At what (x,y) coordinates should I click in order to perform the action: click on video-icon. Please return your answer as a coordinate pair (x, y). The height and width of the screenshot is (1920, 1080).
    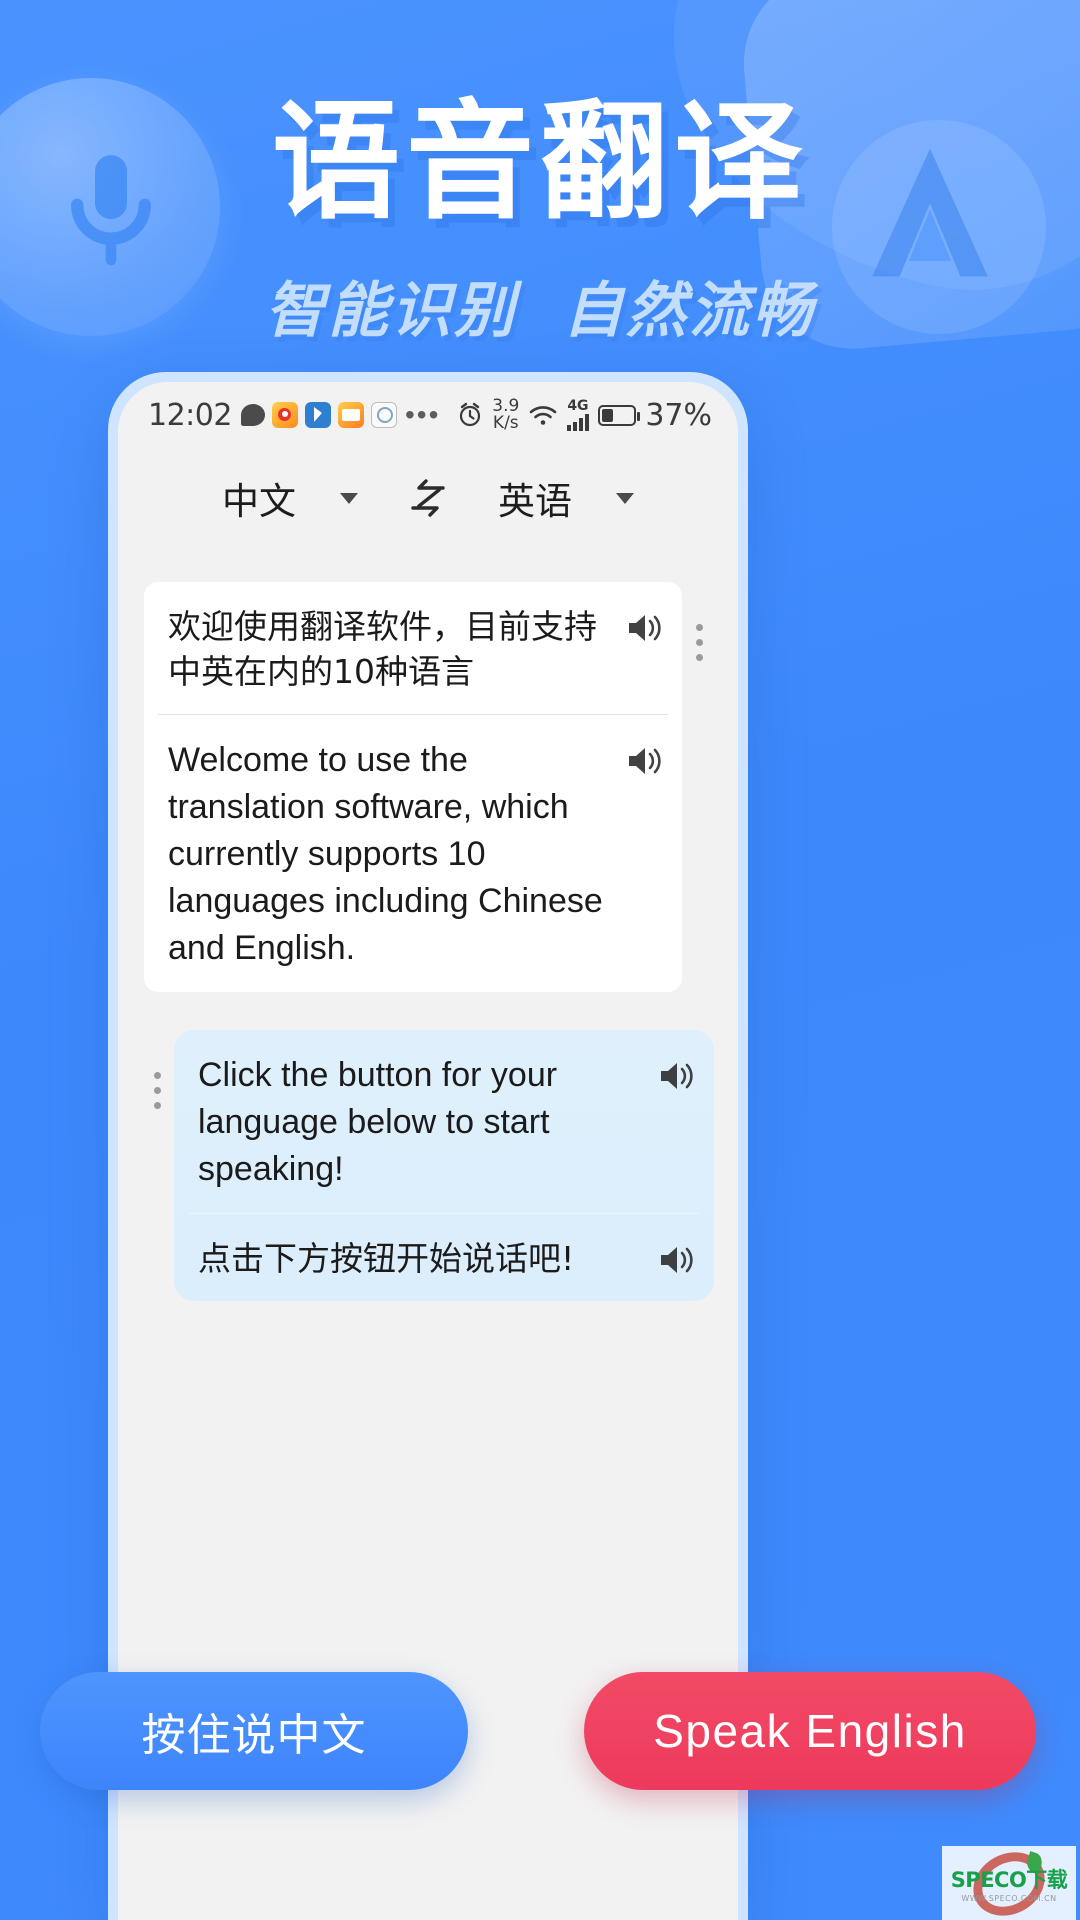
    Looking at the image, I should click on (317, 415).